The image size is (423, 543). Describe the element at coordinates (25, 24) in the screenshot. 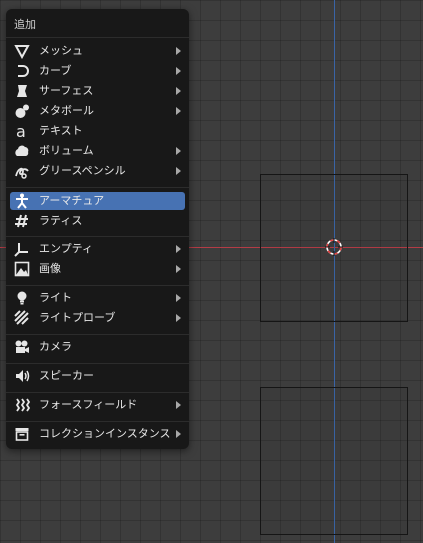

I see `menu-title: 追加` at that location.